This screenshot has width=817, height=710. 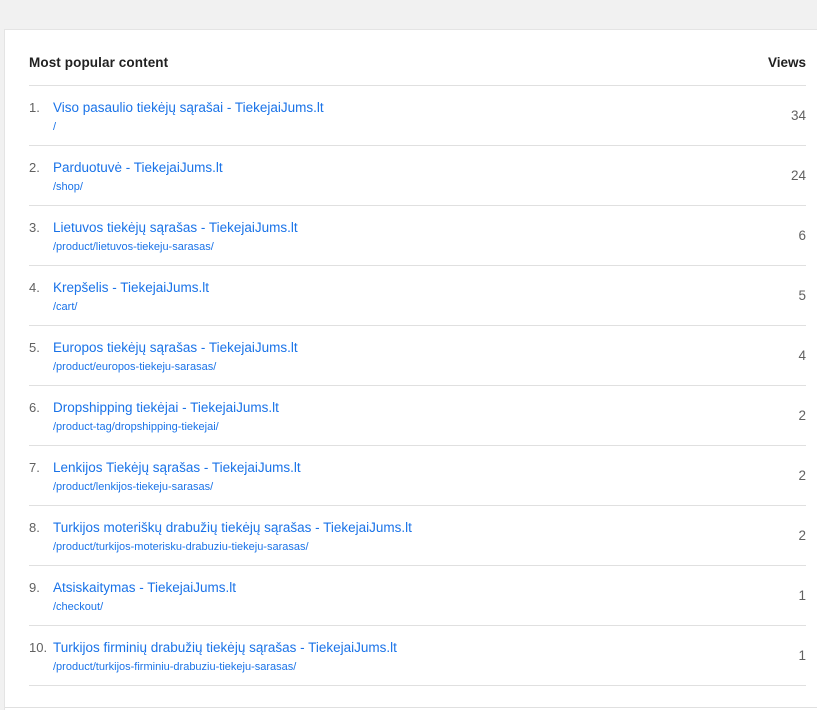 What do you see at coordinates (99, 62) in the screenshot?
I see `card-title: Most popular content` at bounding box center [99, 62].